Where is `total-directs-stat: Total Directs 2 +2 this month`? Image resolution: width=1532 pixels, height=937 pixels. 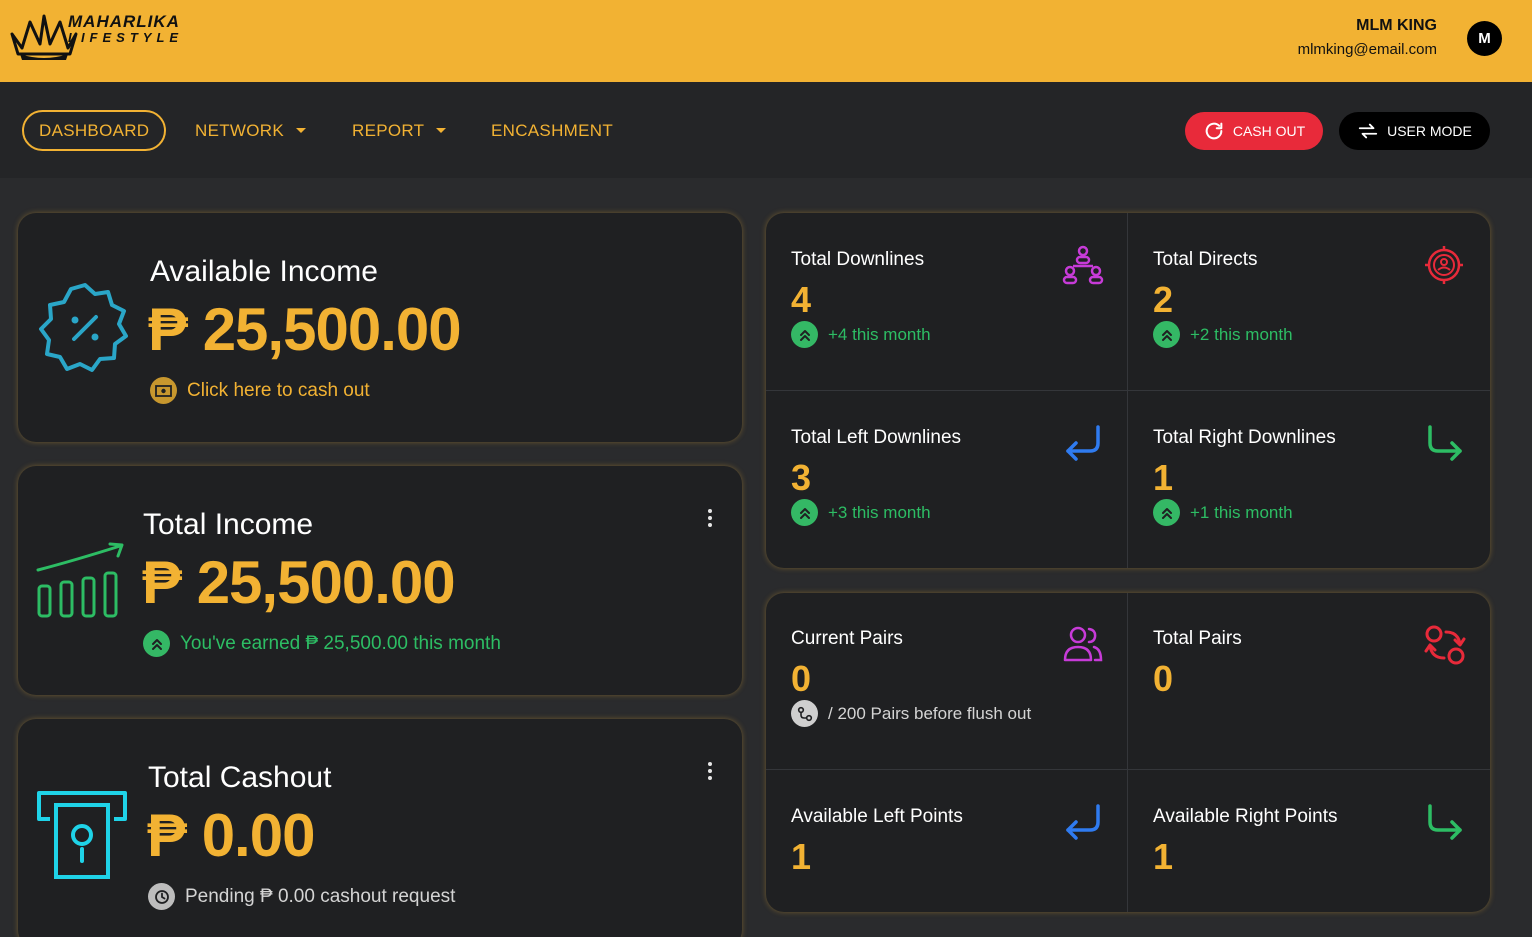
total-directs-stat: Total Directs 2 +2 this month is located at coordinates (1310, 307).